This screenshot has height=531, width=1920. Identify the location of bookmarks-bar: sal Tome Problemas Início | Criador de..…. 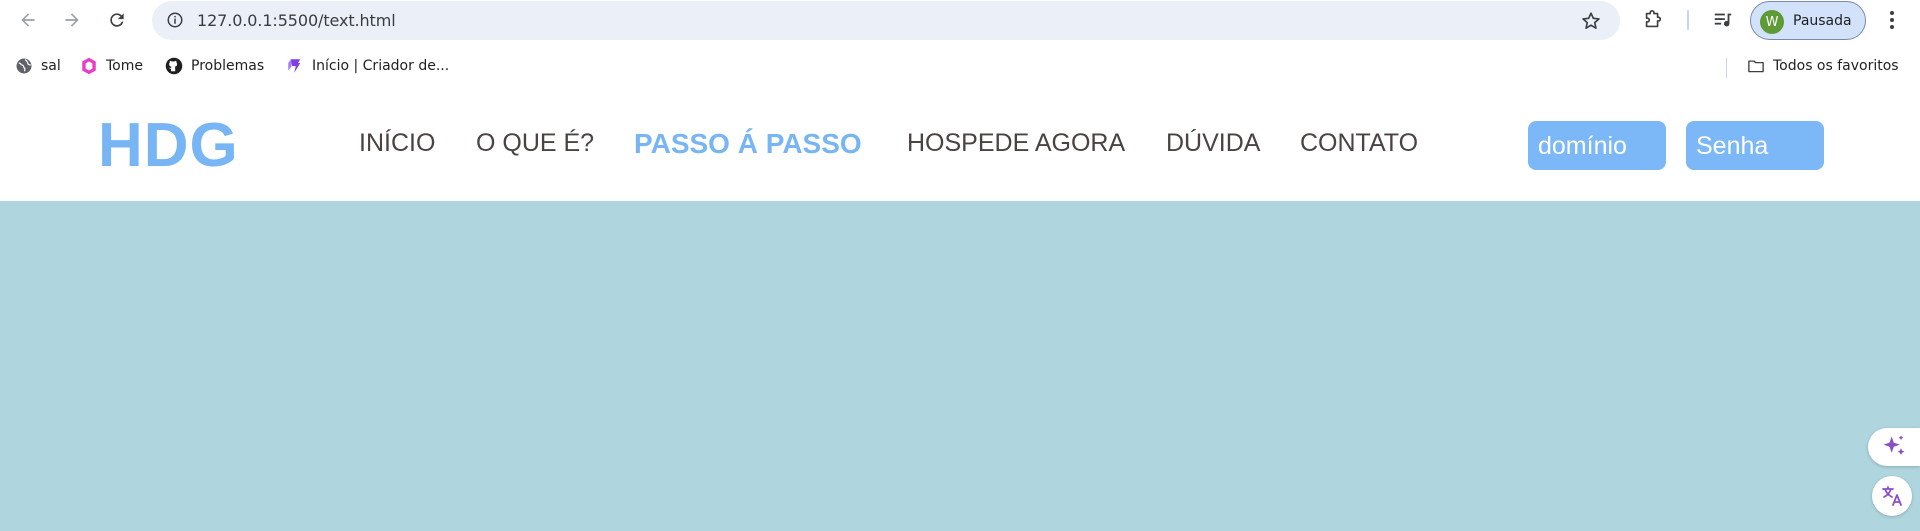
(960, 66).